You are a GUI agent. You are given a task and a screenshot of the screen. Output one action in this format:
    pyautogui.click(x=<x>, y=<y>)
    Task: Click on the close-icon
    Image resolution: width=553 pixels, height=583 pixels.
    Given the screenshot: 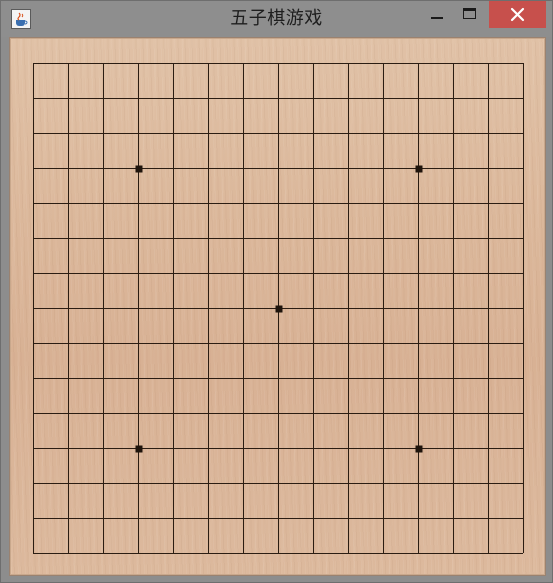 What is the action you would take?
    pyautogui.click(x=517, y=14)
    